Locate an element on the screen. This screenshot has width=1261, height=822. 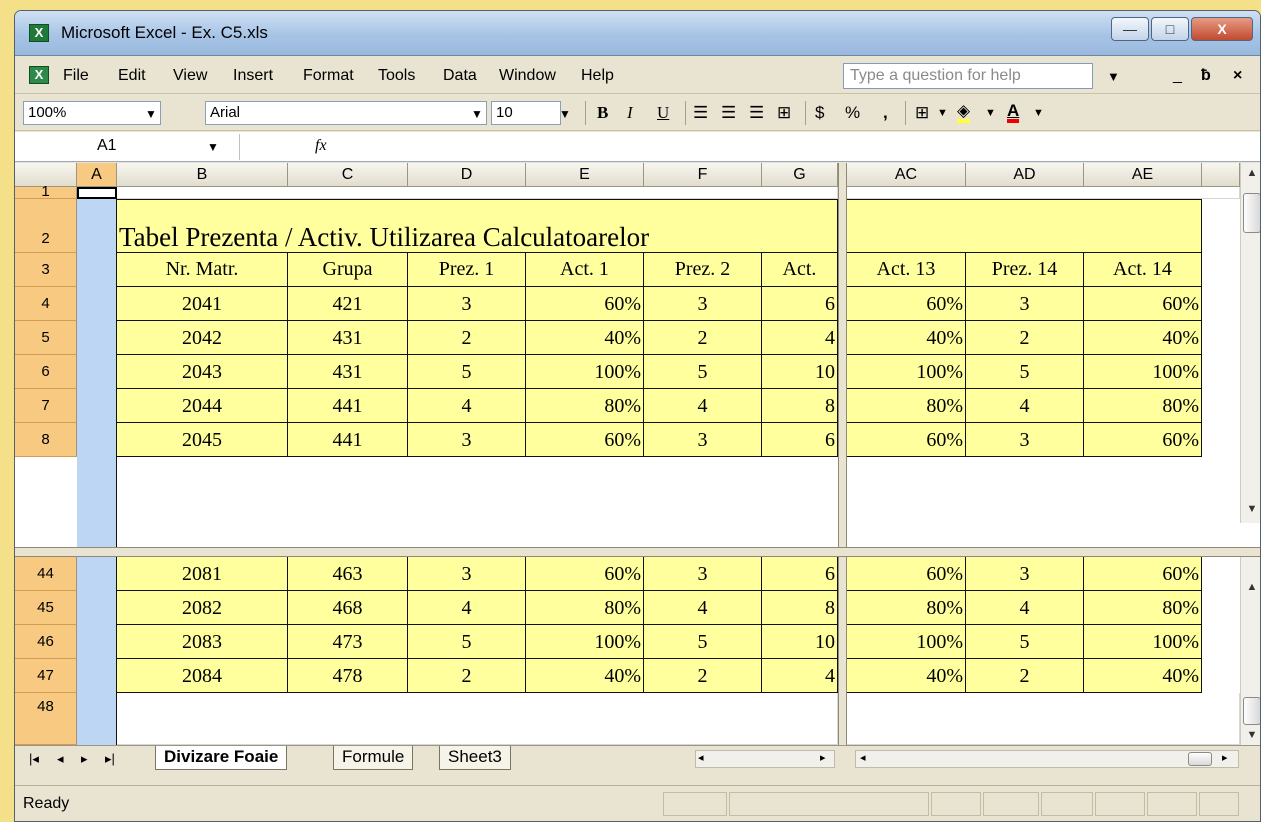
menu-help: Help is located at coordinates (597, 76).